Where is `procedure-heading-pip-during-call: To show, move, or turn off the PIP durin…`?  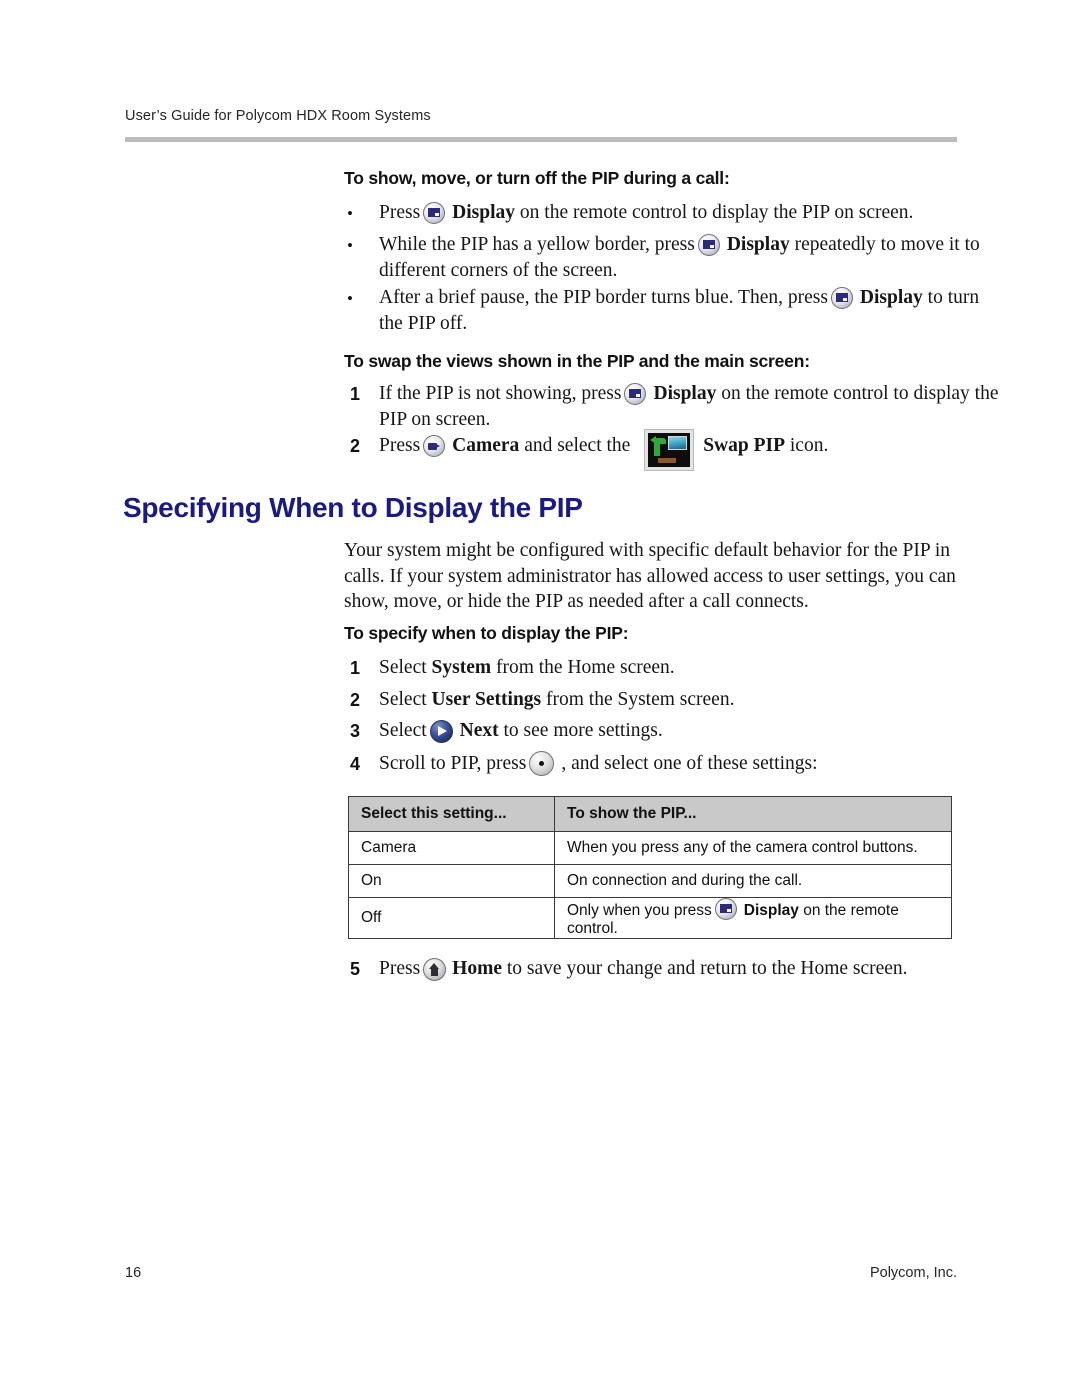
procedure-heading-pip-during-call: To show, move, or turn off the PIP durin… is located at coordinates (537, 178).